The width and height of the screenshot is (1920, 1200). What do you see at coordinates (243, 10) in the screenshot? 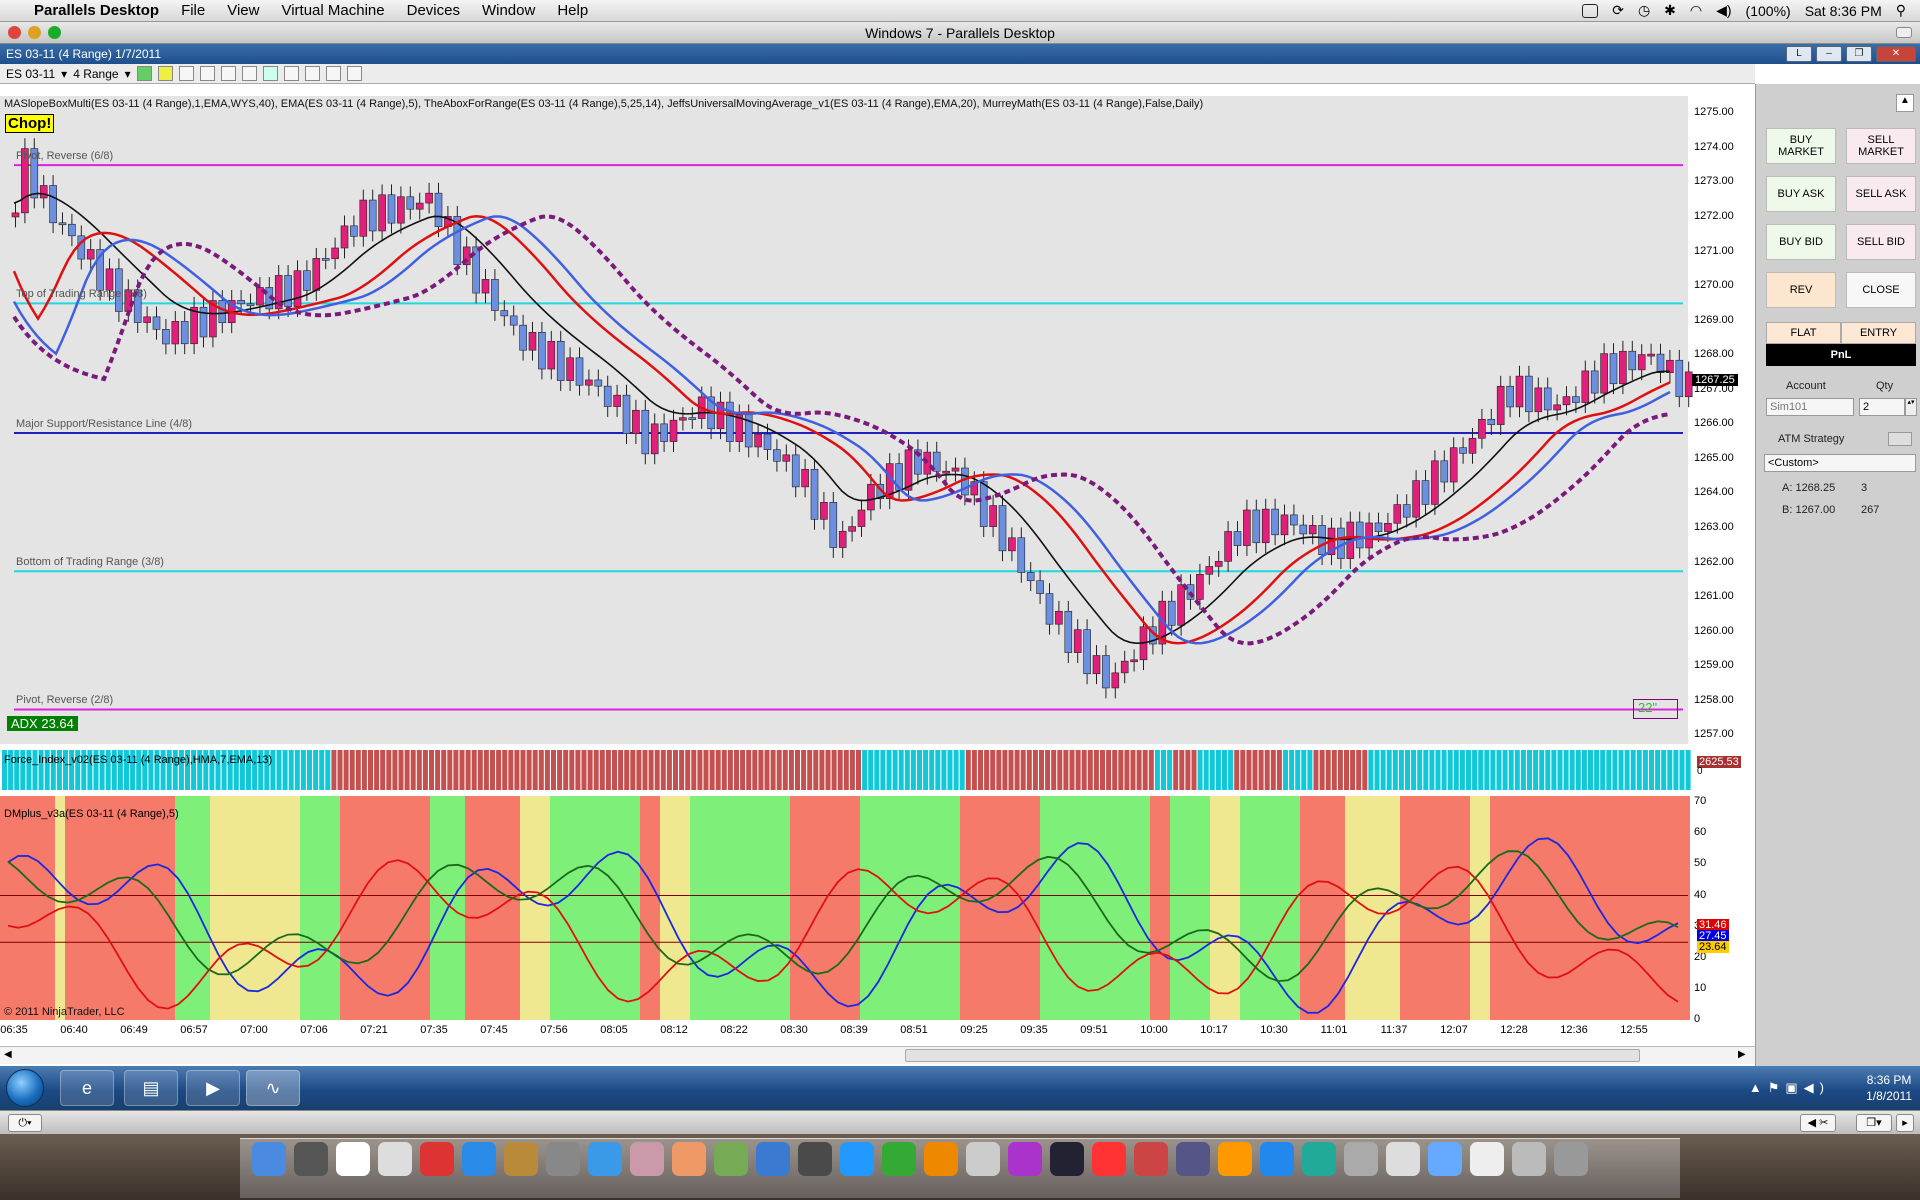
I see `menu-view: View` at bounding box center [243, 10].